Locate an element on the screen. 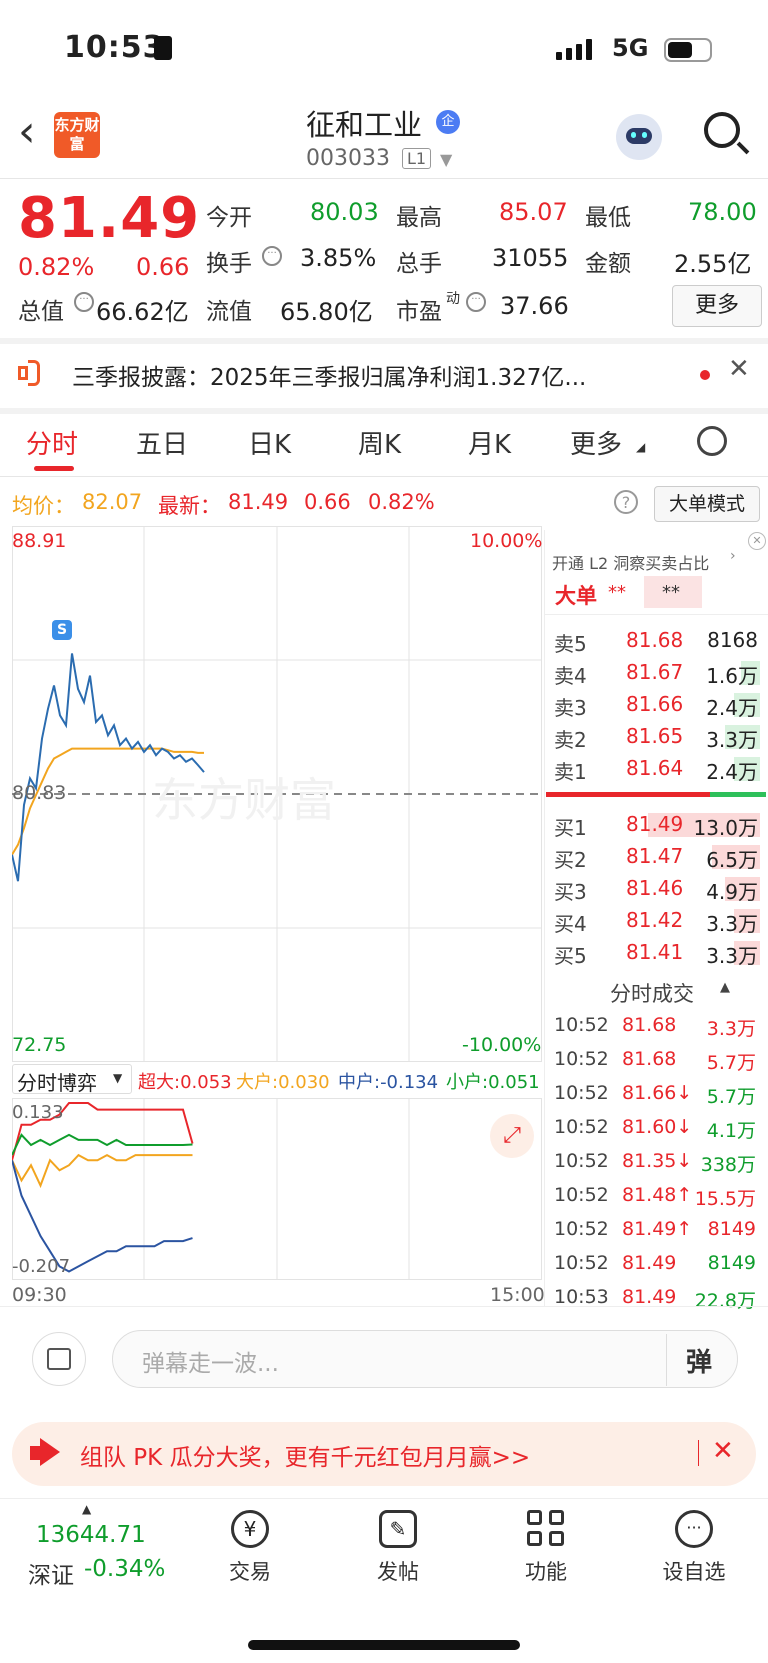  pe-value: 37.66 is located at coordinates (534, 306).